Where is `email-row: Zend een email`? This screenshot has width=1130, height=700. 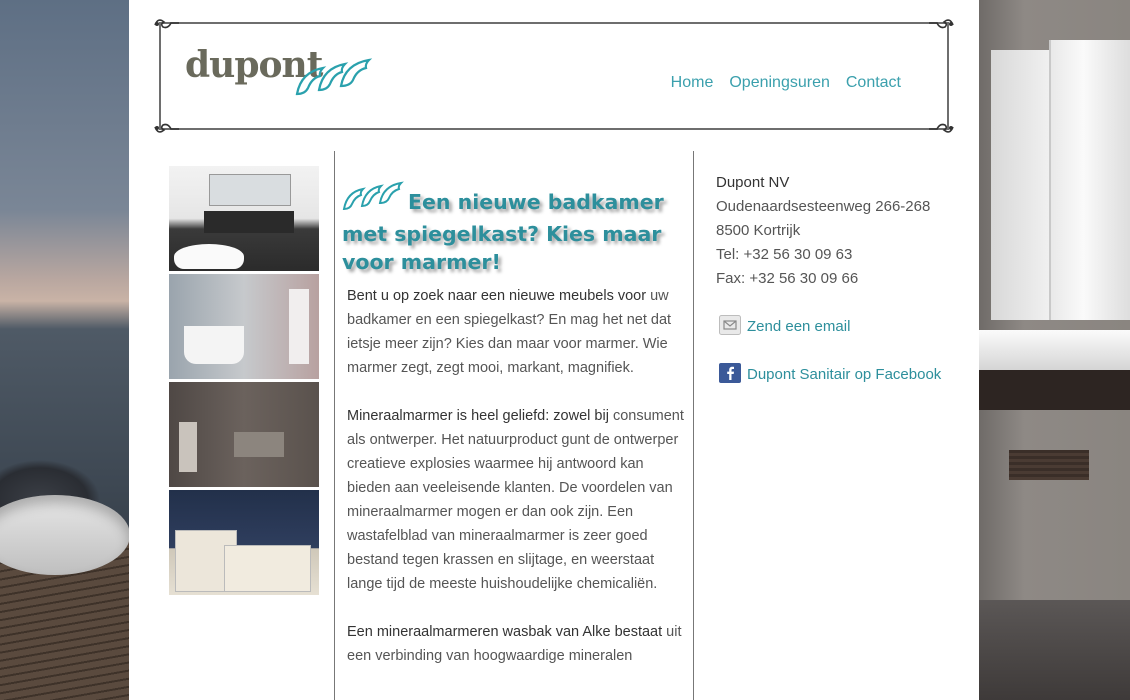 email-row: Zend een email is located at coordinates (836, 327).